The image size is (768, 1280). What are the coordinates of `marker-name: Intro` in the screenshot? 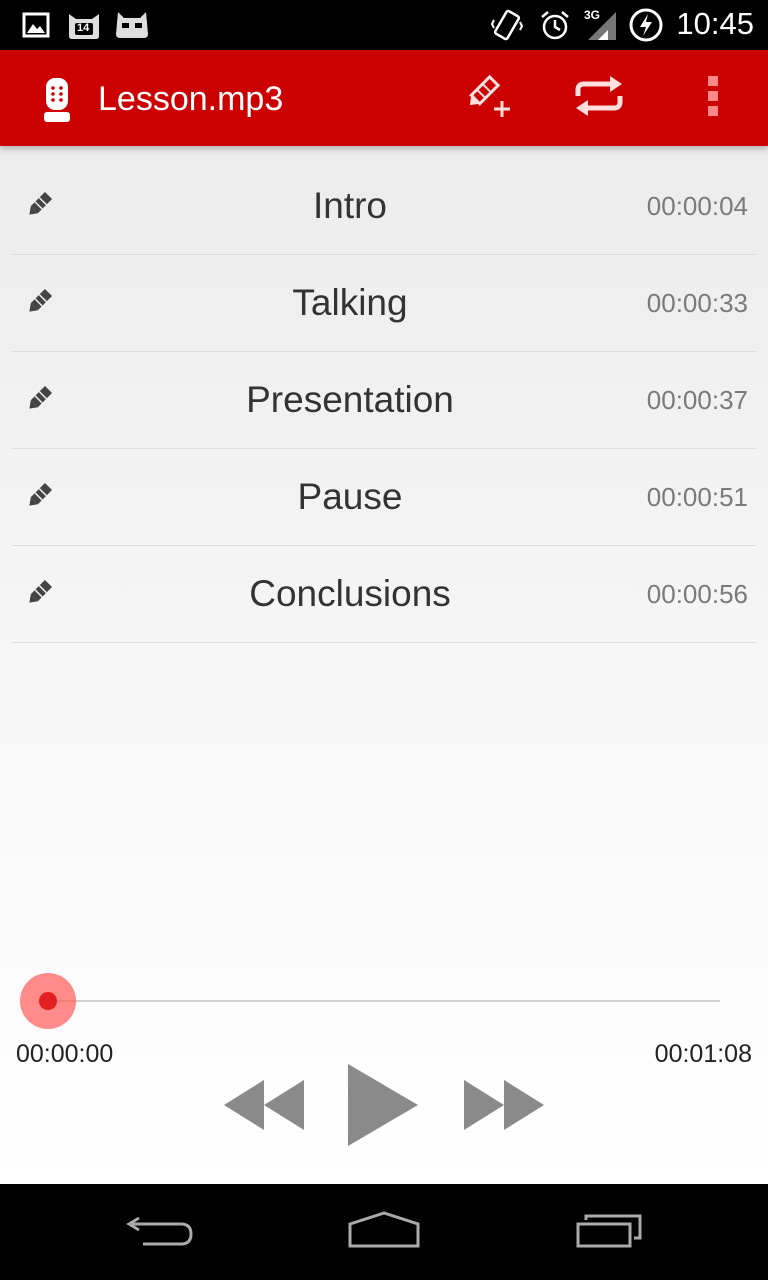 It's located at (350, 205).